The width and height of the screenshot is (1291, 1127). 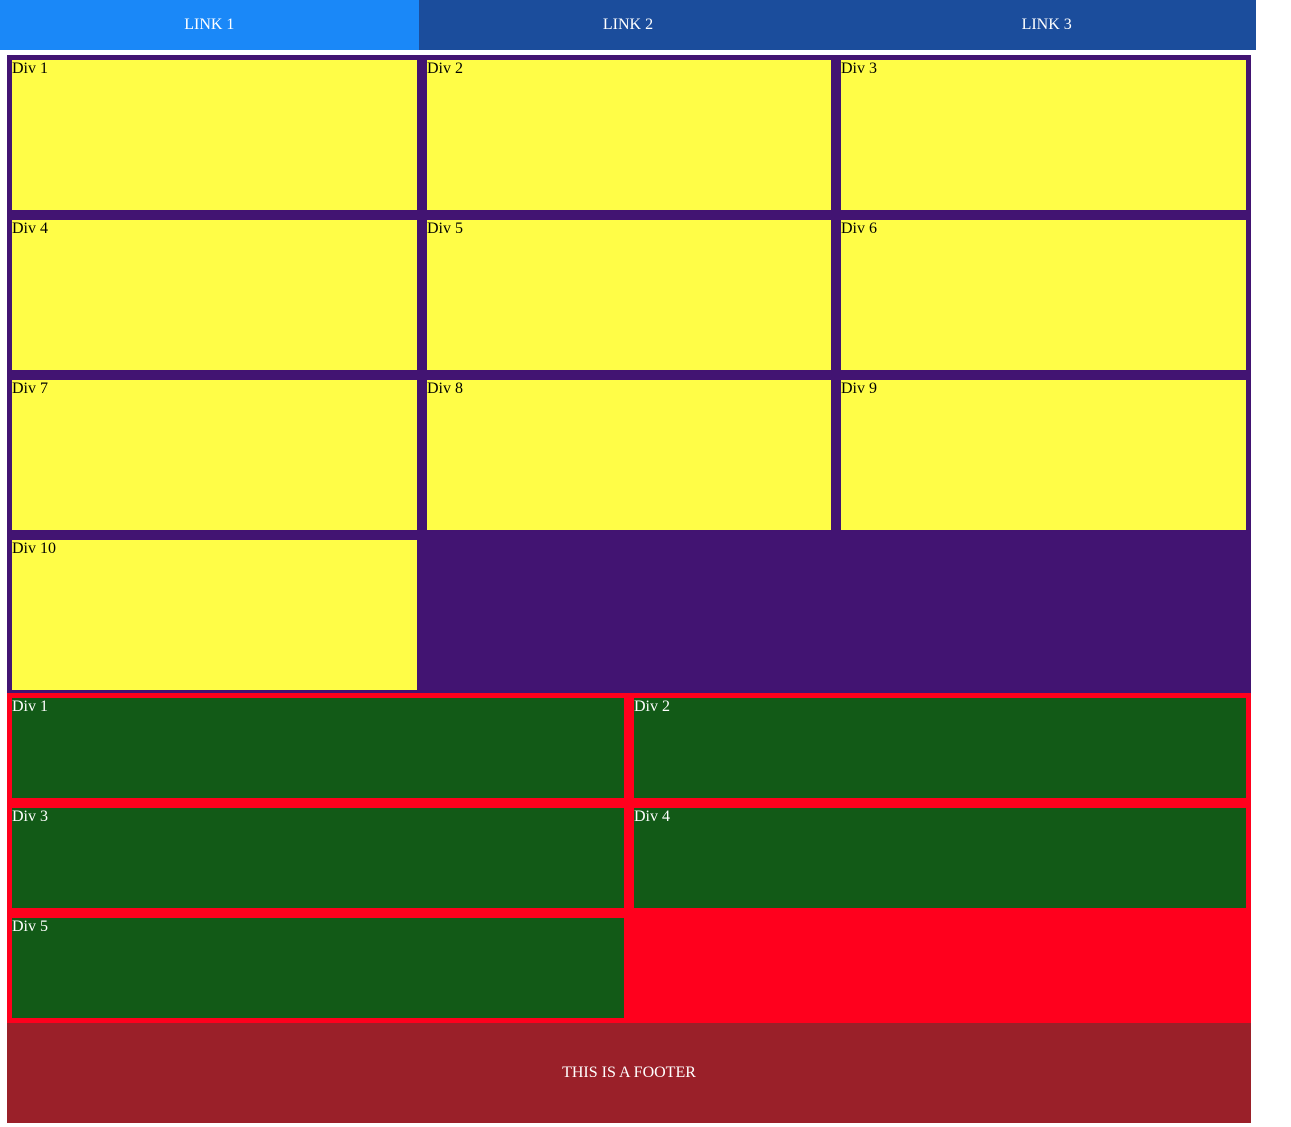 I want to click on nav-link-1: LINK 1, so click(x=209, y=25).